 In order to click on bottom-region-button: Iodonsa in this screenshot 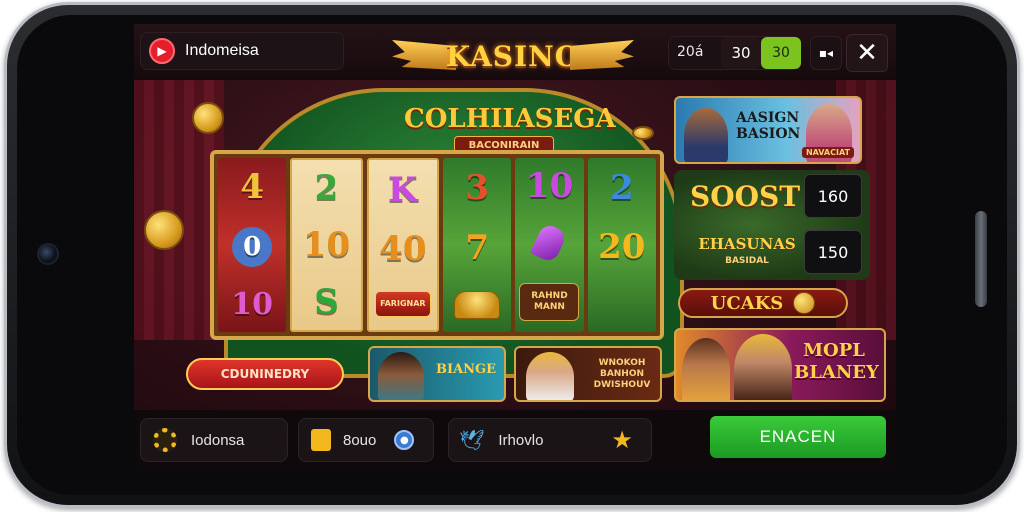, I will do `click(214, 440)`.